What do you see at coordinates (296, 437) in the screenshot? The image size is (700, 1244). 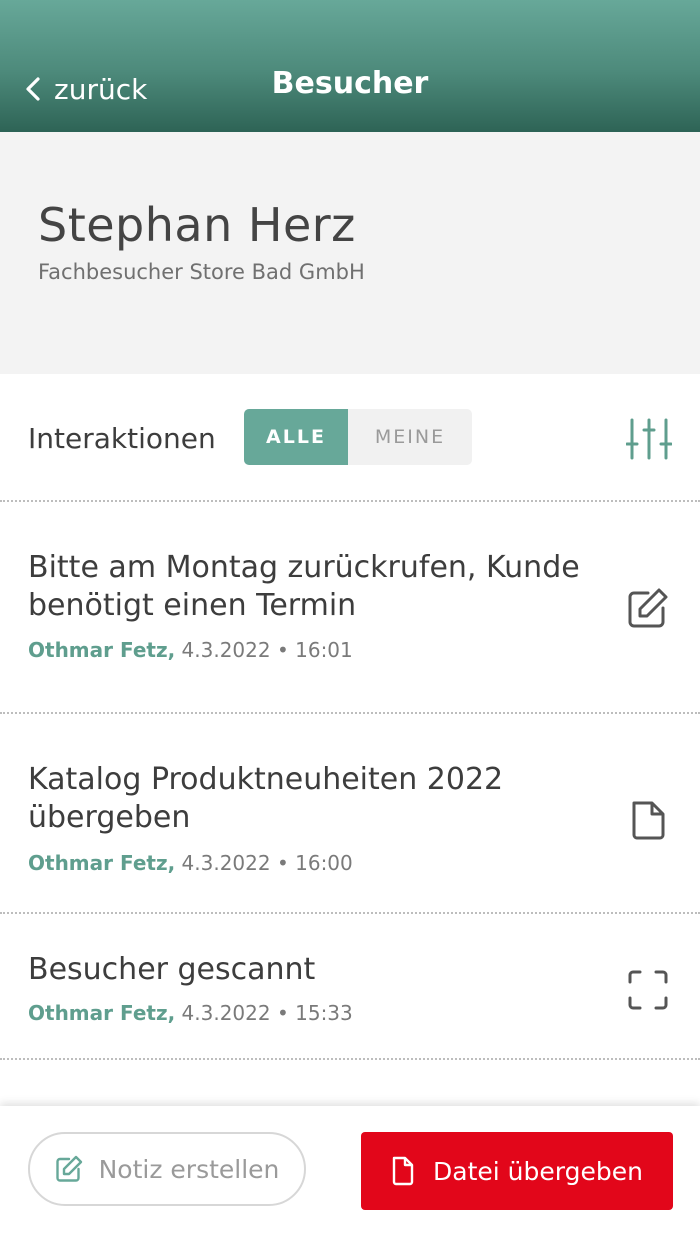 I see `filter-option-all: ALLE` at bounding box center [296, 437].